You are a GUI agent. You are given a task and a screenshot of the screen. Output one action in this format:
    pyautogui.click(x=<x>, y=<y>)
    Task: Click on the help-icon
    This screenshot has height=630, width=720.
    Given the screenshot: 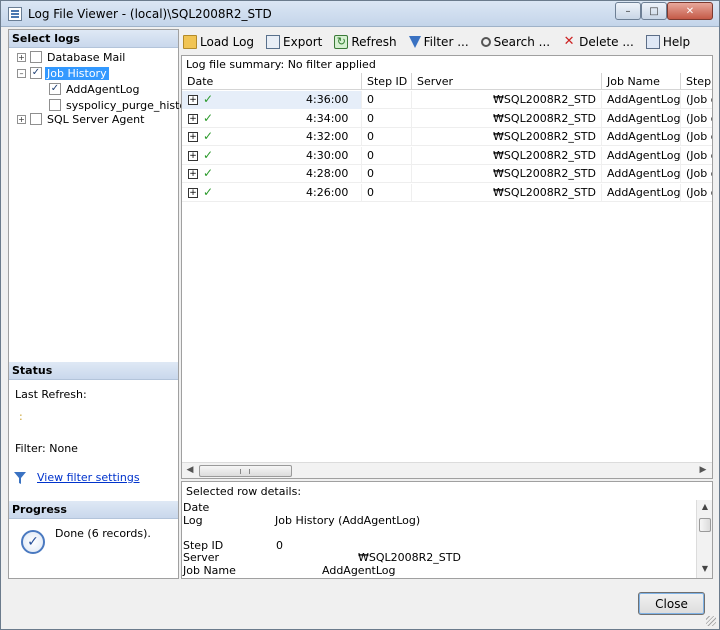 What is the action you would take?
    pyautogui.click(x=652, y=42)
    